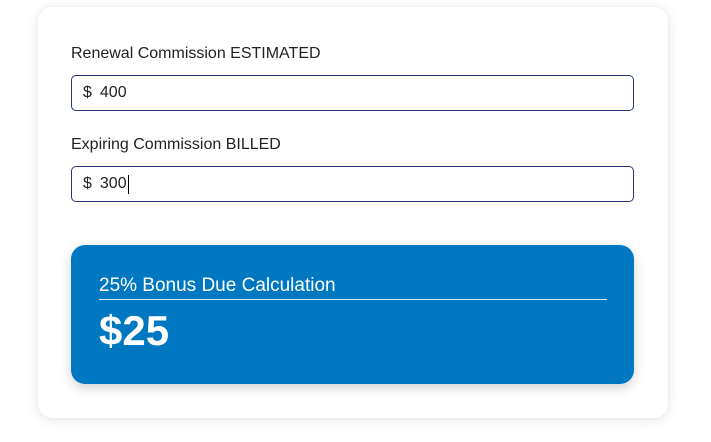 Image resolution: width=711 pixels, height=442 pixels. Describe the element at coordinates (196, 53) in the screenshot. I see `renewal-commission-label: Renewal Commission ESTIMATED` at that location.